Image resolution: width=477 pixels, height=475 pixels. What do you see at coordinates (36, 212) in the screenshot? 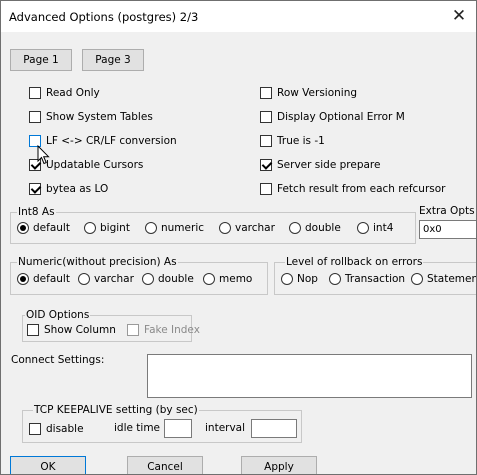
I see `int8-group-title: Int8 As` at bounding box center [36, 212].